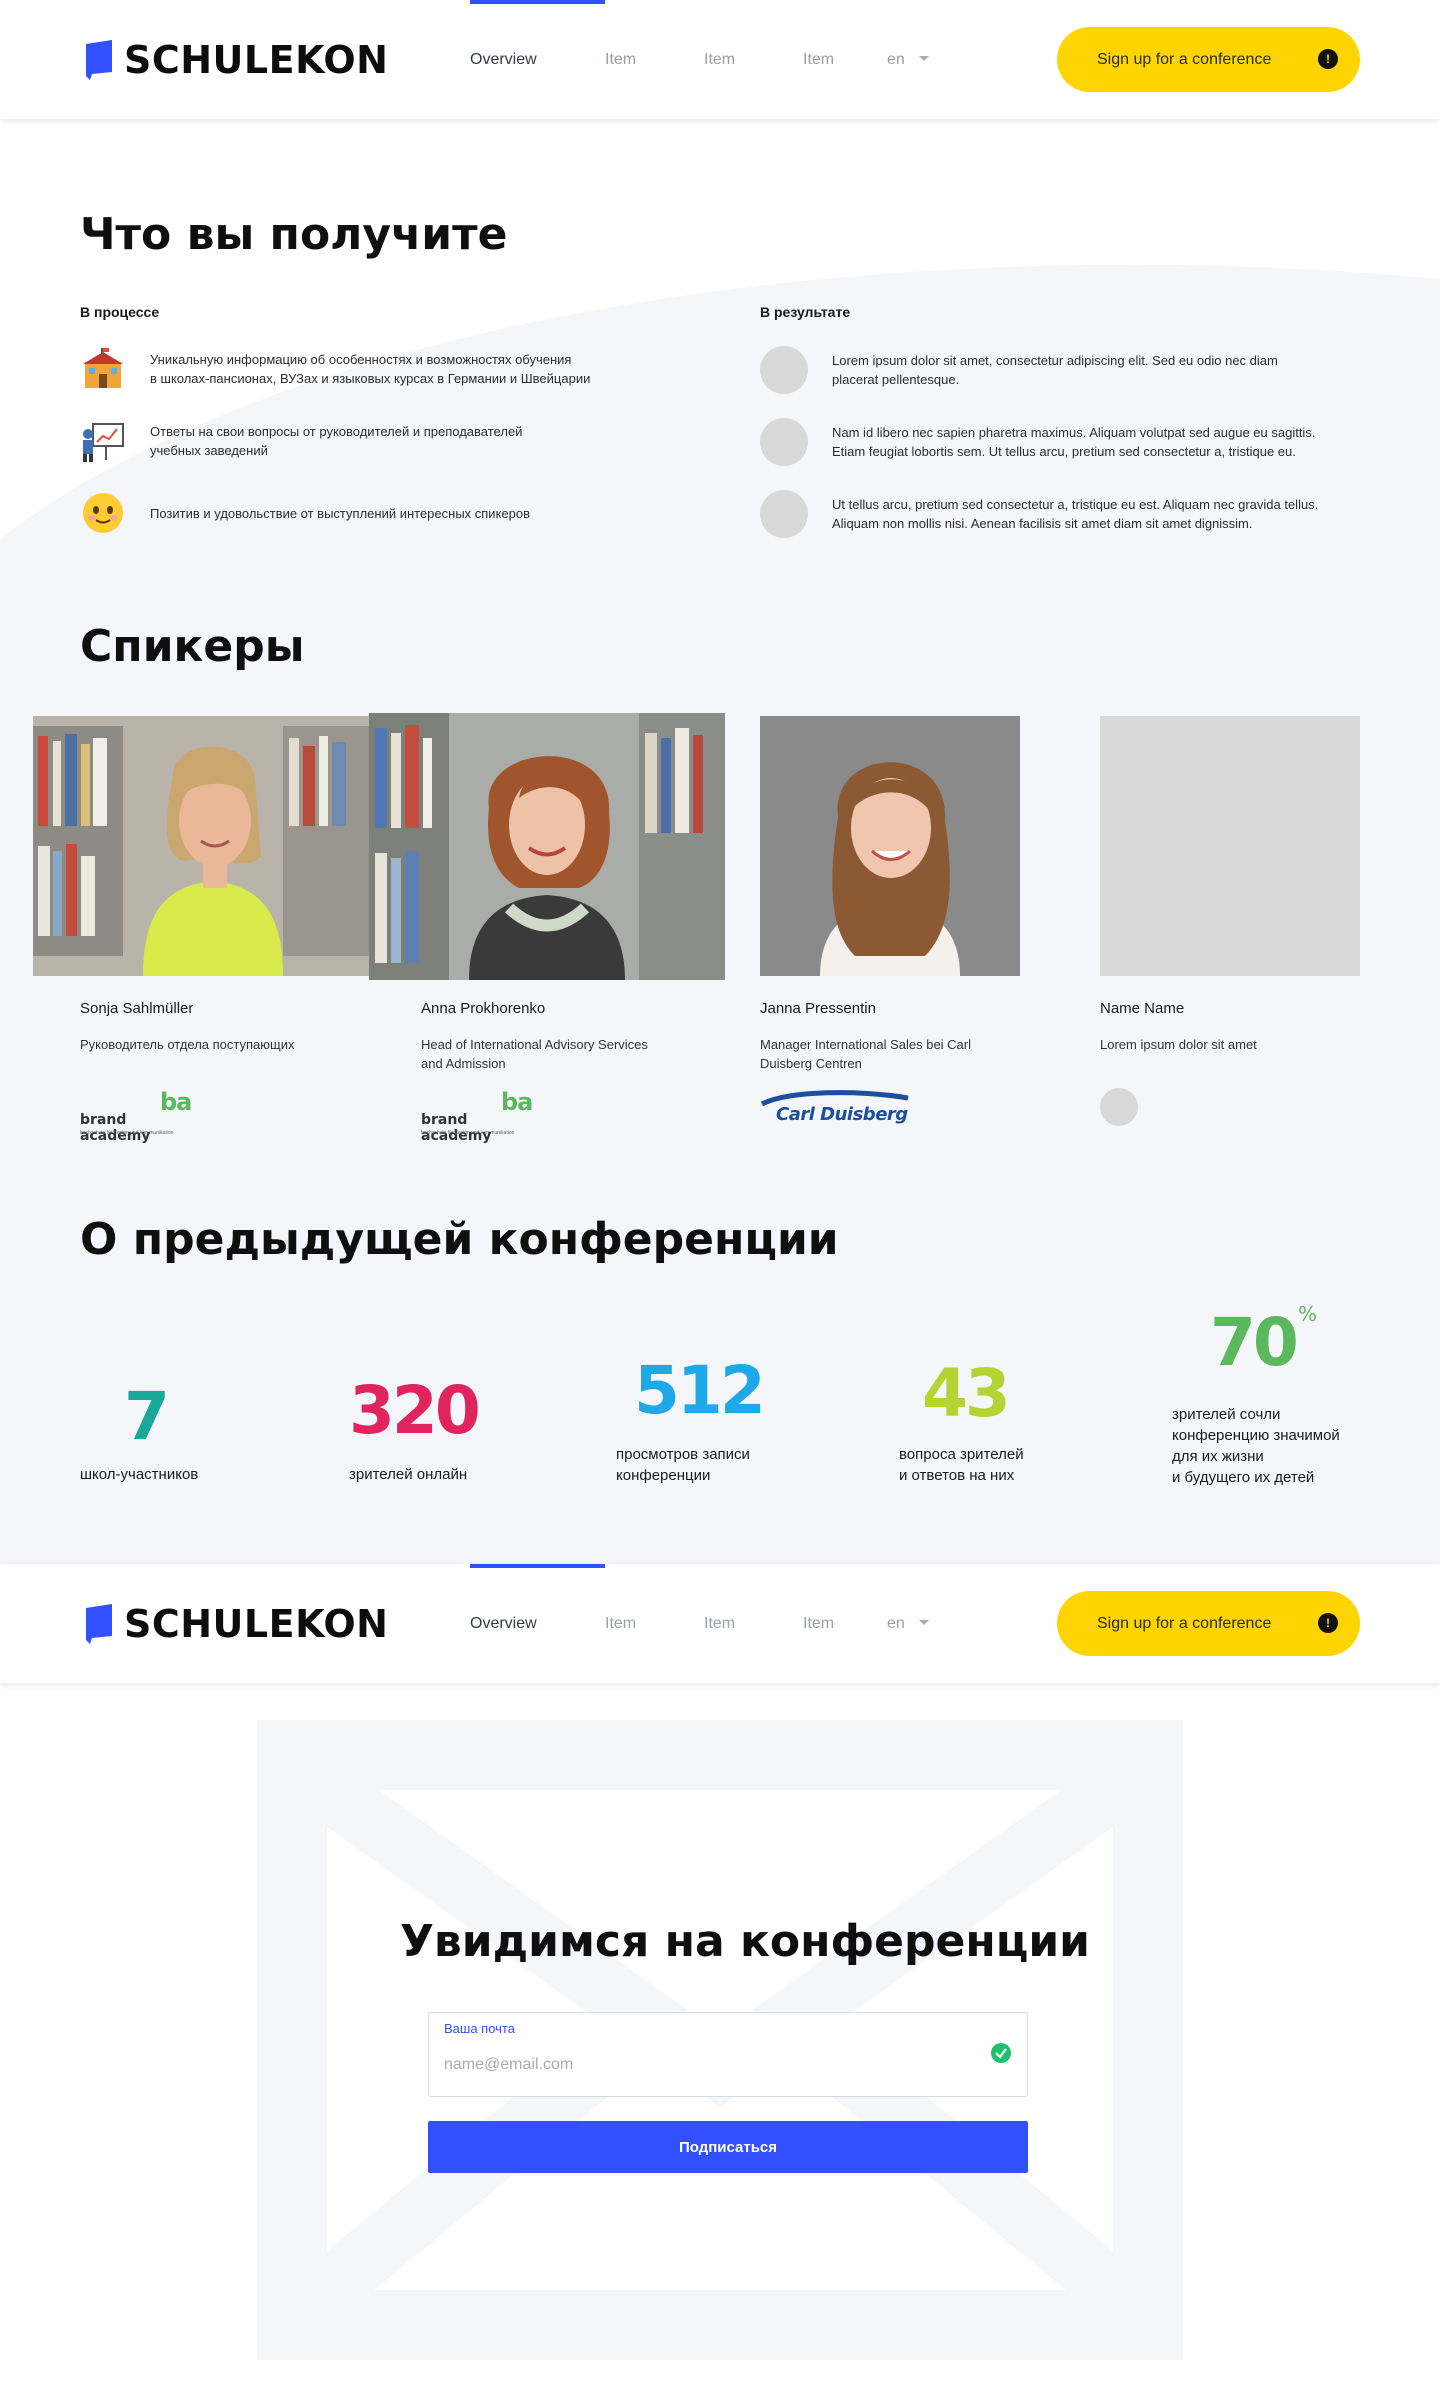  What do you see at coordinates (896, 379) in the screenshot?
I see `text-line: placerat pellentesque.` at bounding box center [896, 379].